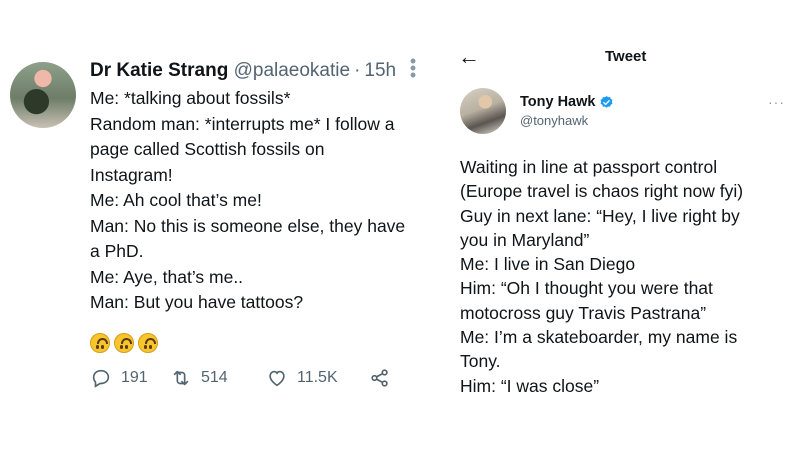  Describe the element at coordinates (554, 120) in the screenshot. I see `author-handle: @tonyhawk` at that location.